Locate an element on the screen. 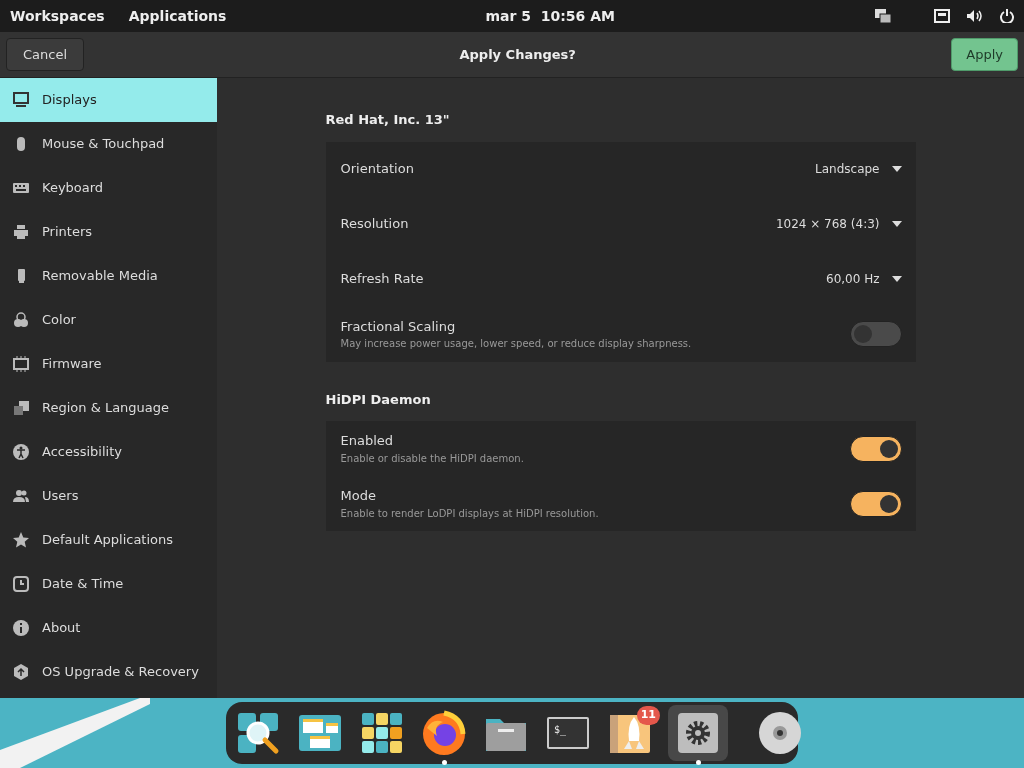 The image size is (1024, 768). sidebar-label: Color is located at coordinates (59, 320).